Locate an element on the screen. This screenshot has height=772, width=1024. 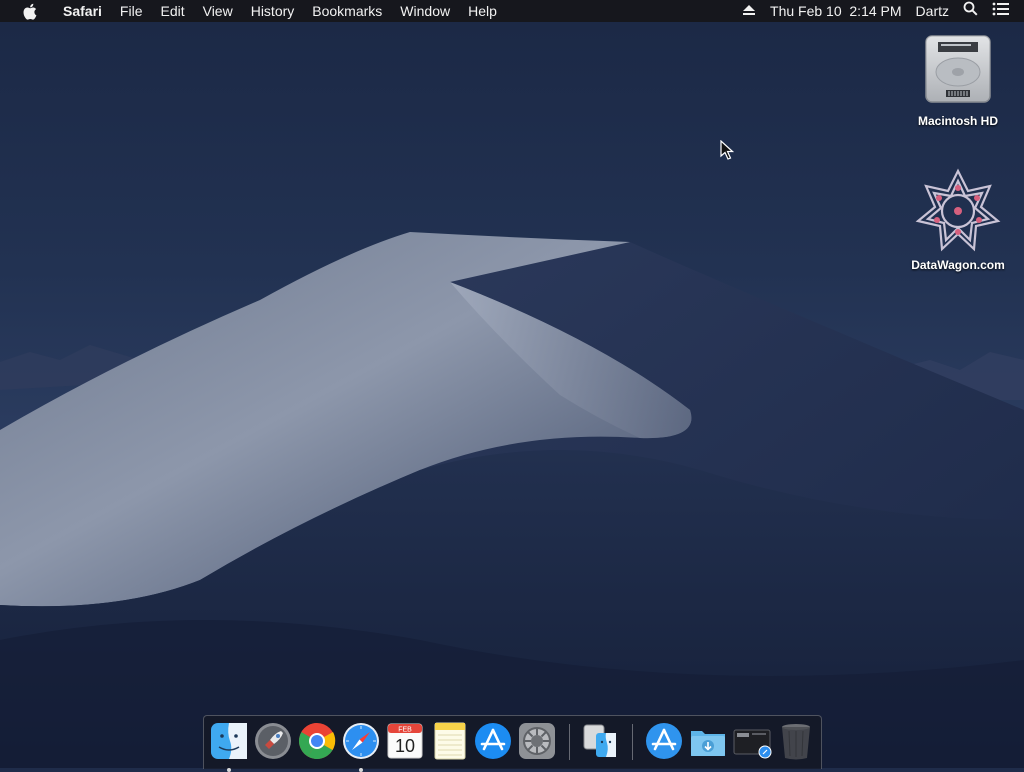
screenshot-stack-icon is located at coordinates (752, 744).